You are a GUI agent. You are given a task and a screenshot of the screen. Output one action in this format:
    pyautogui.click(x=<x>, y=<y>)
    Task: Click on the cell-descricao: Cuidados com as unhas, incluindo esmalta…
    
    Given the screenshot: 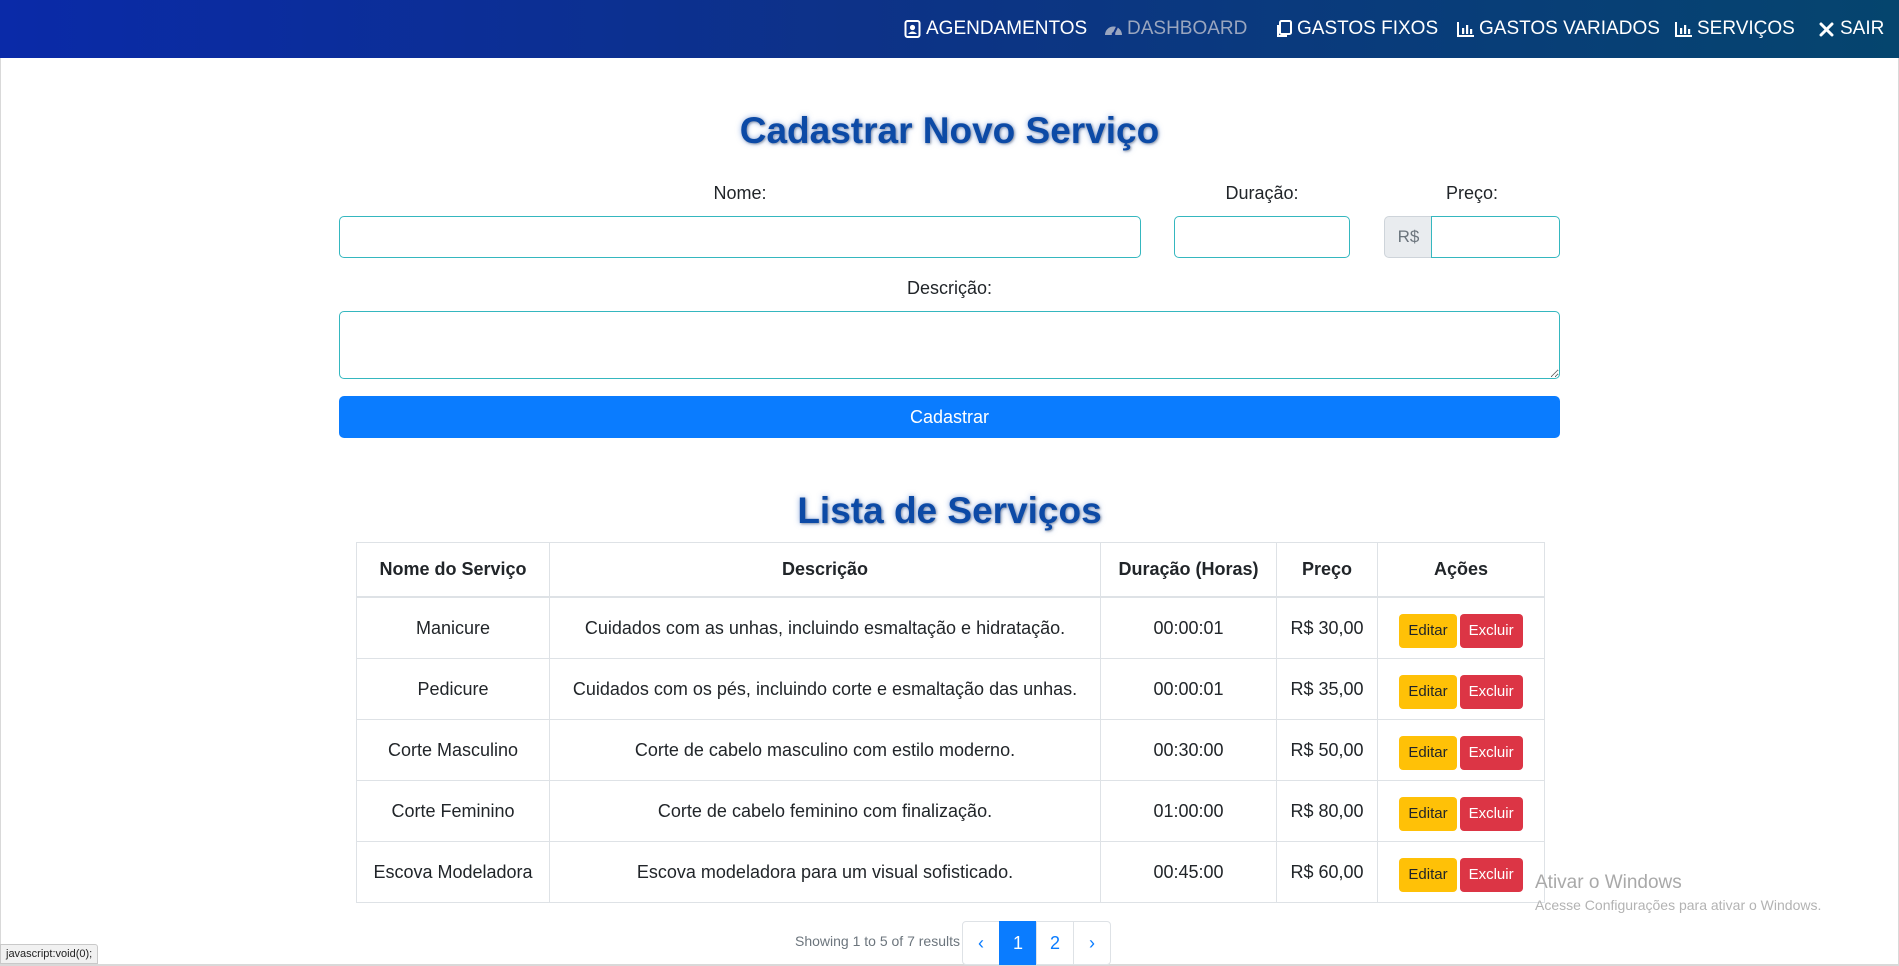 What is the action you would take?
    pyautogui.click(x=825, y=627)
    